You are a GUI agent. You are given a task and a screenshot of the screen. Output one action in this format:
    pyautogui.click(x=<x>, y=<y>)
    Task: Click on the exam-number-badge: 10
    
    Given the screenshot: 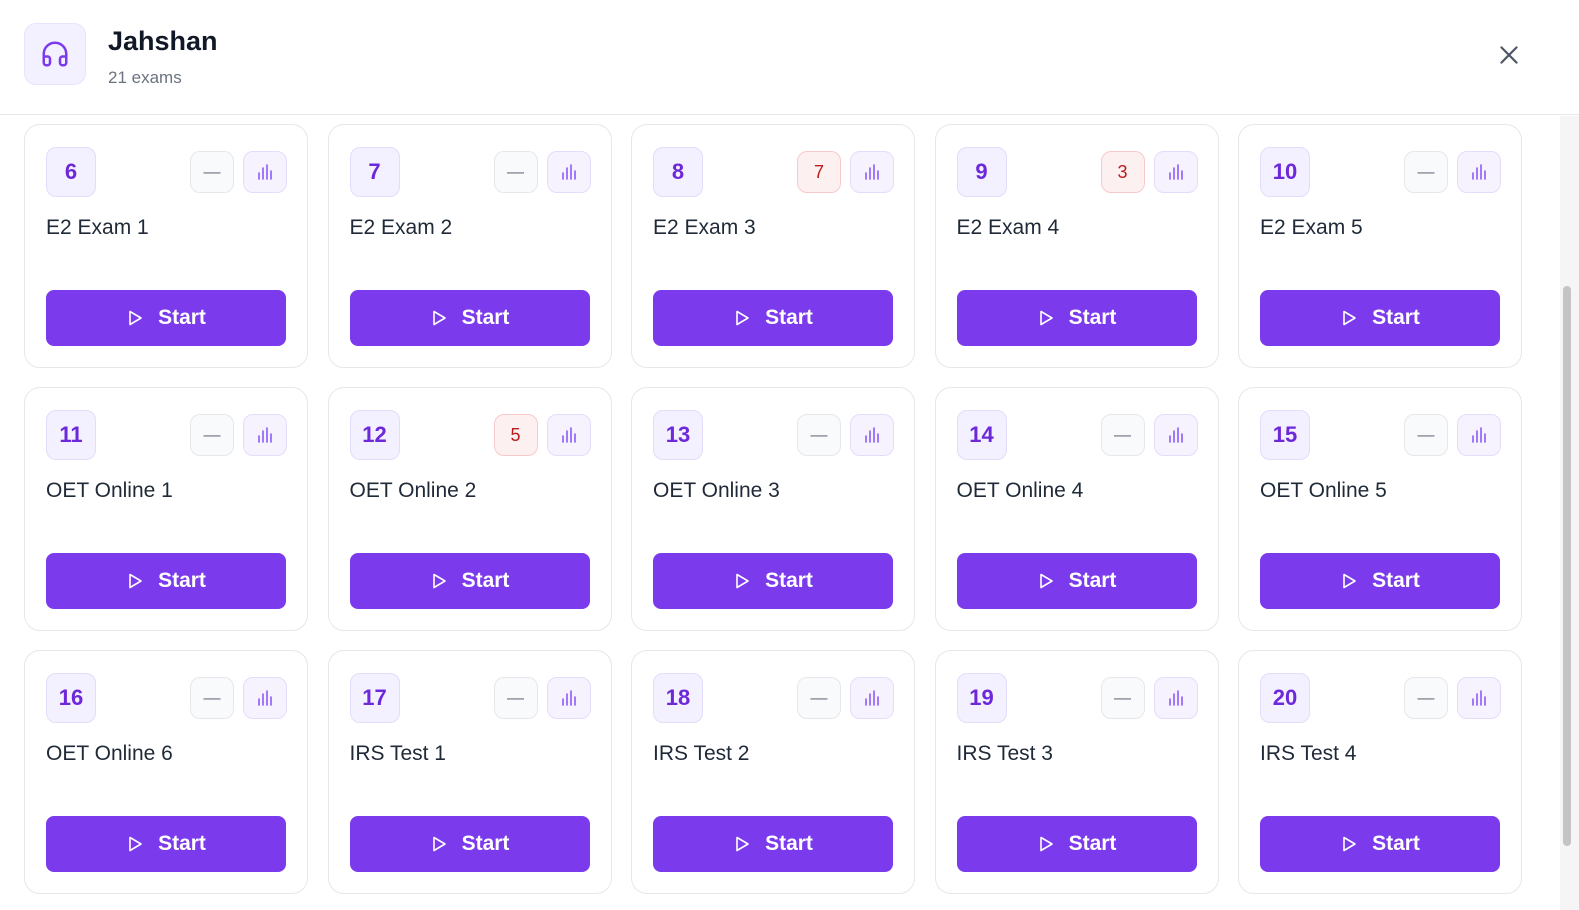 What is the action you would take?
    pyautogui.click(x=1285, y=172)
    